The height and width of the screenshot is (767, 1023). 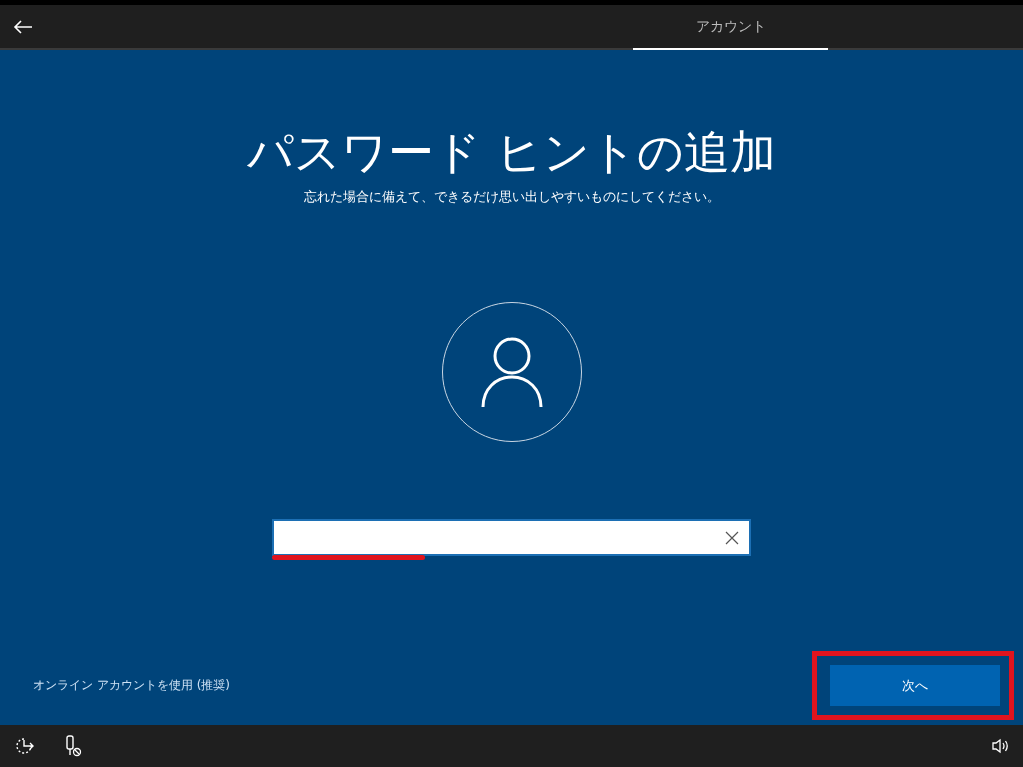 I want to click on clear-icon, so click(x=732, y=537).